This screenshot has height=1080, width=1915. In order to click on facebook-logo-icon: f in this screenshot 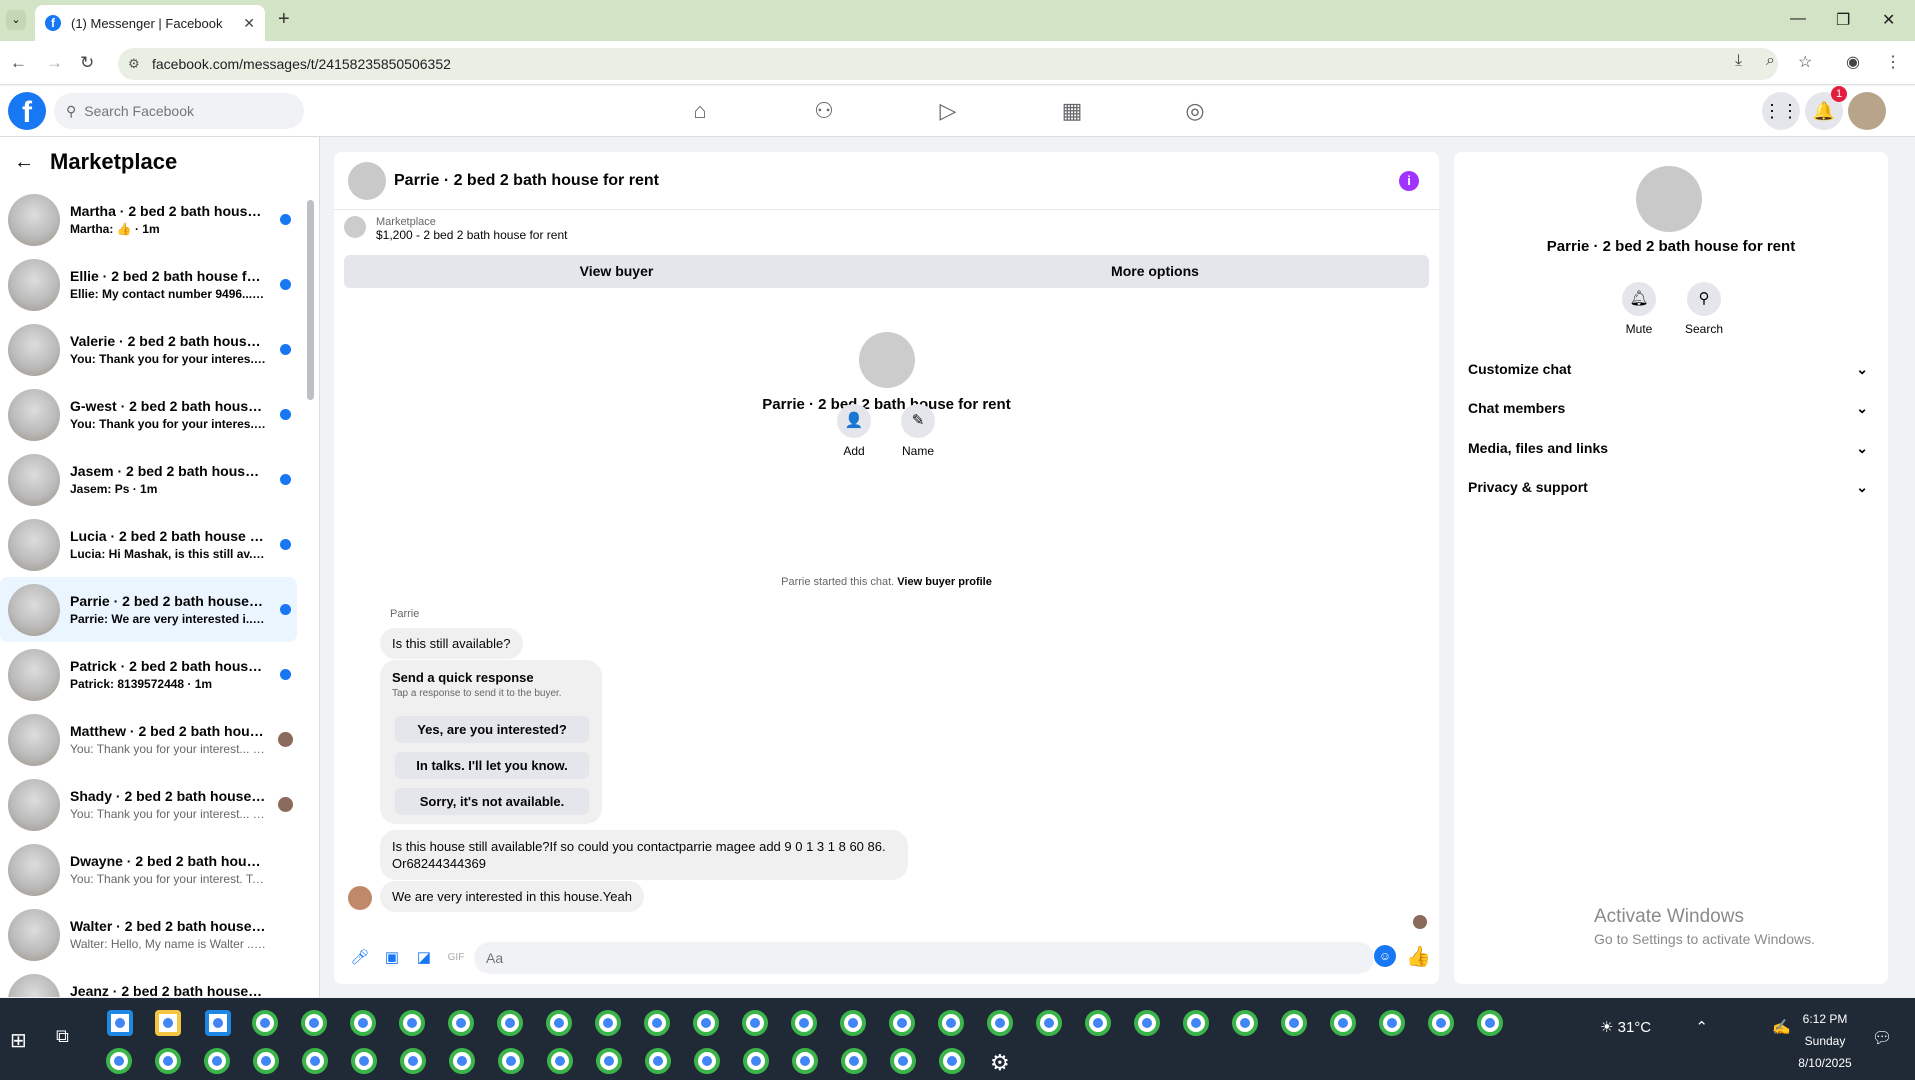, I will do `click(27, 111)`.